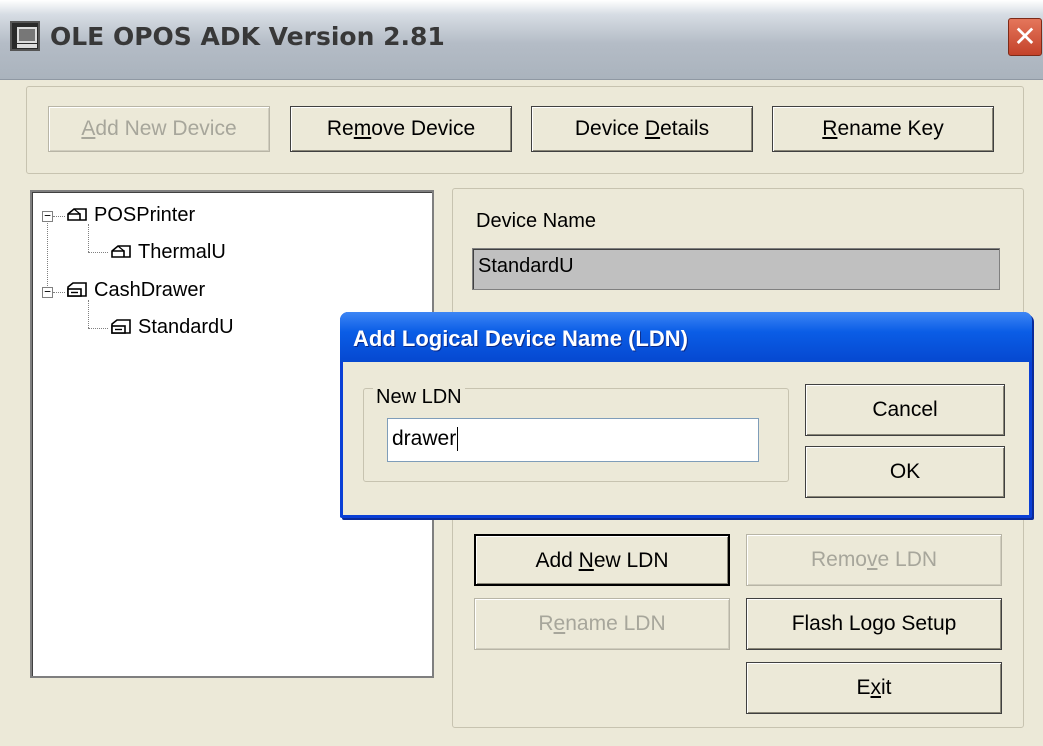 The height and width of the screenshot is (746, 1043). I want to click on new-ldn-group-label: New LDN, so click(419, 397).